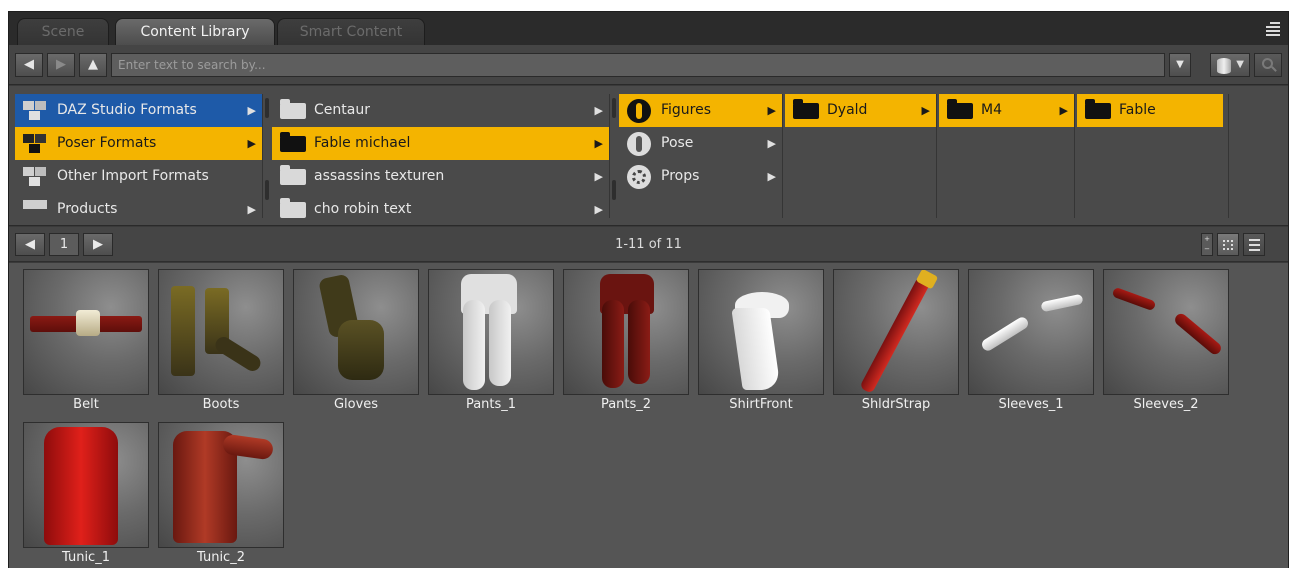  What do you see at coordinates (36, 144) in the screenshot?
I see `poser-formats-icon` at bounding box center [36, 144].